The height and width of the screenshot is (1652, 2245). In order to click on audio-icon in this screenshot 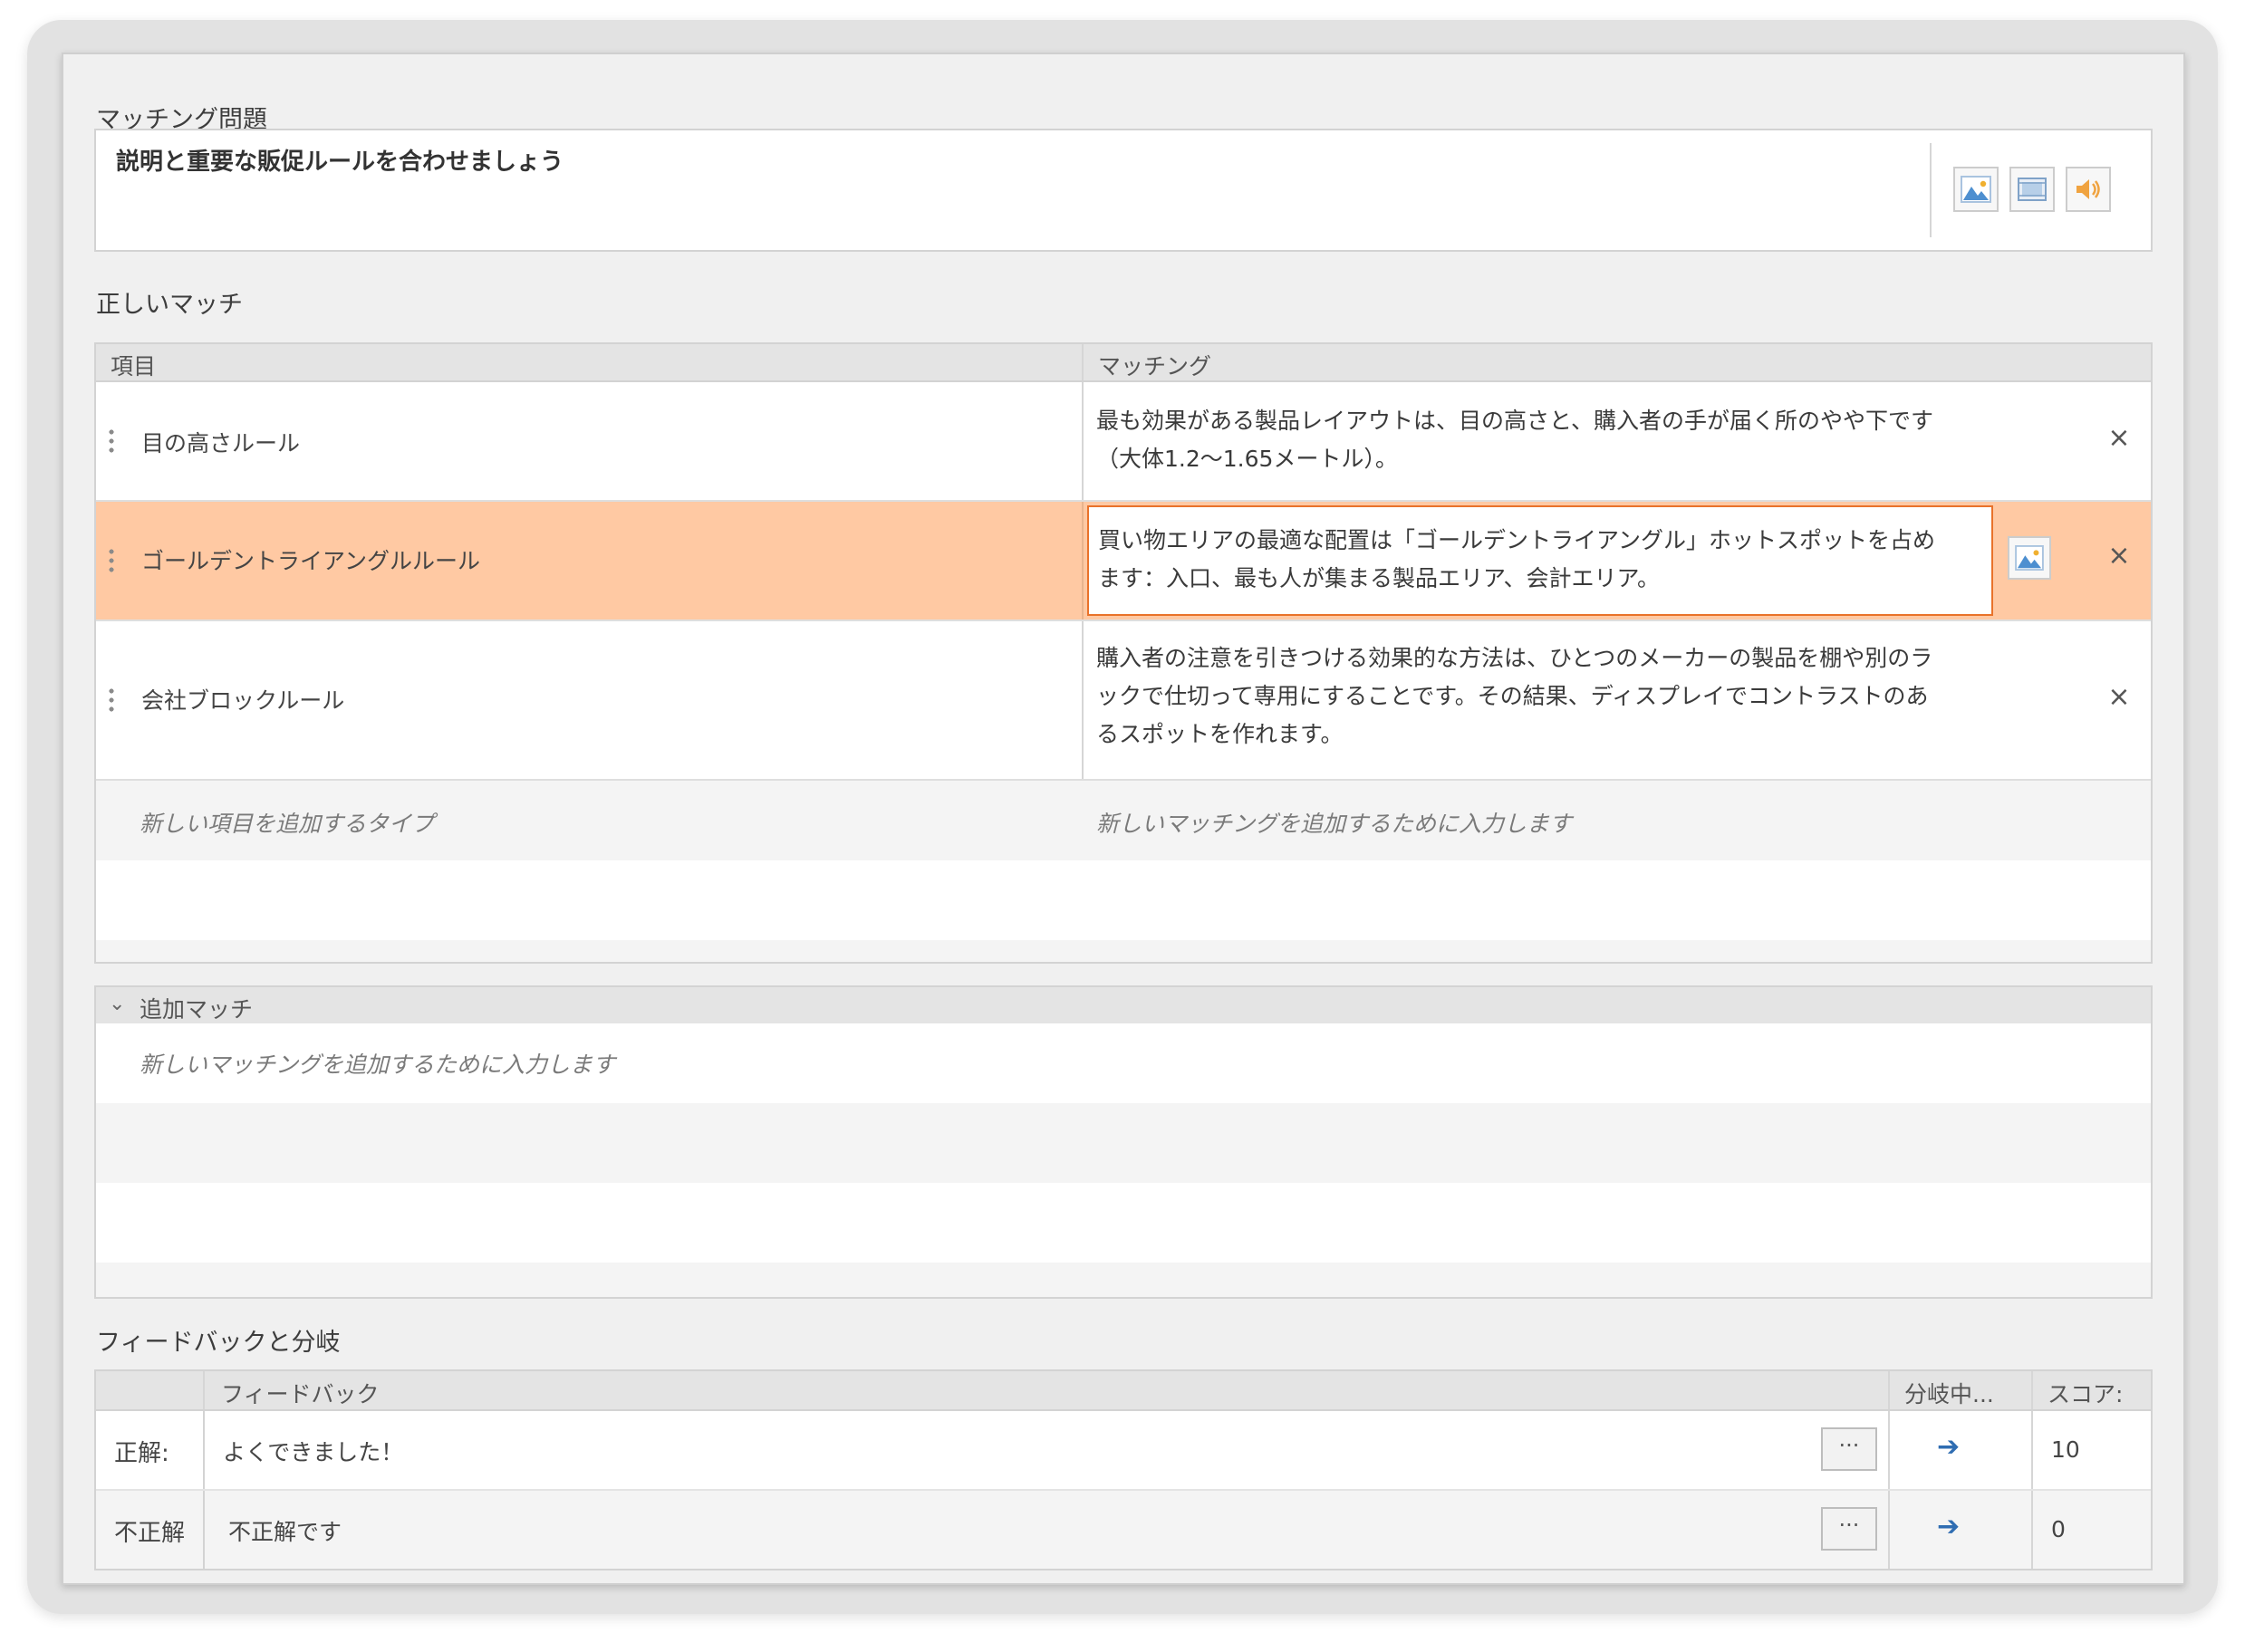, I will do `click(2088, 189)`.